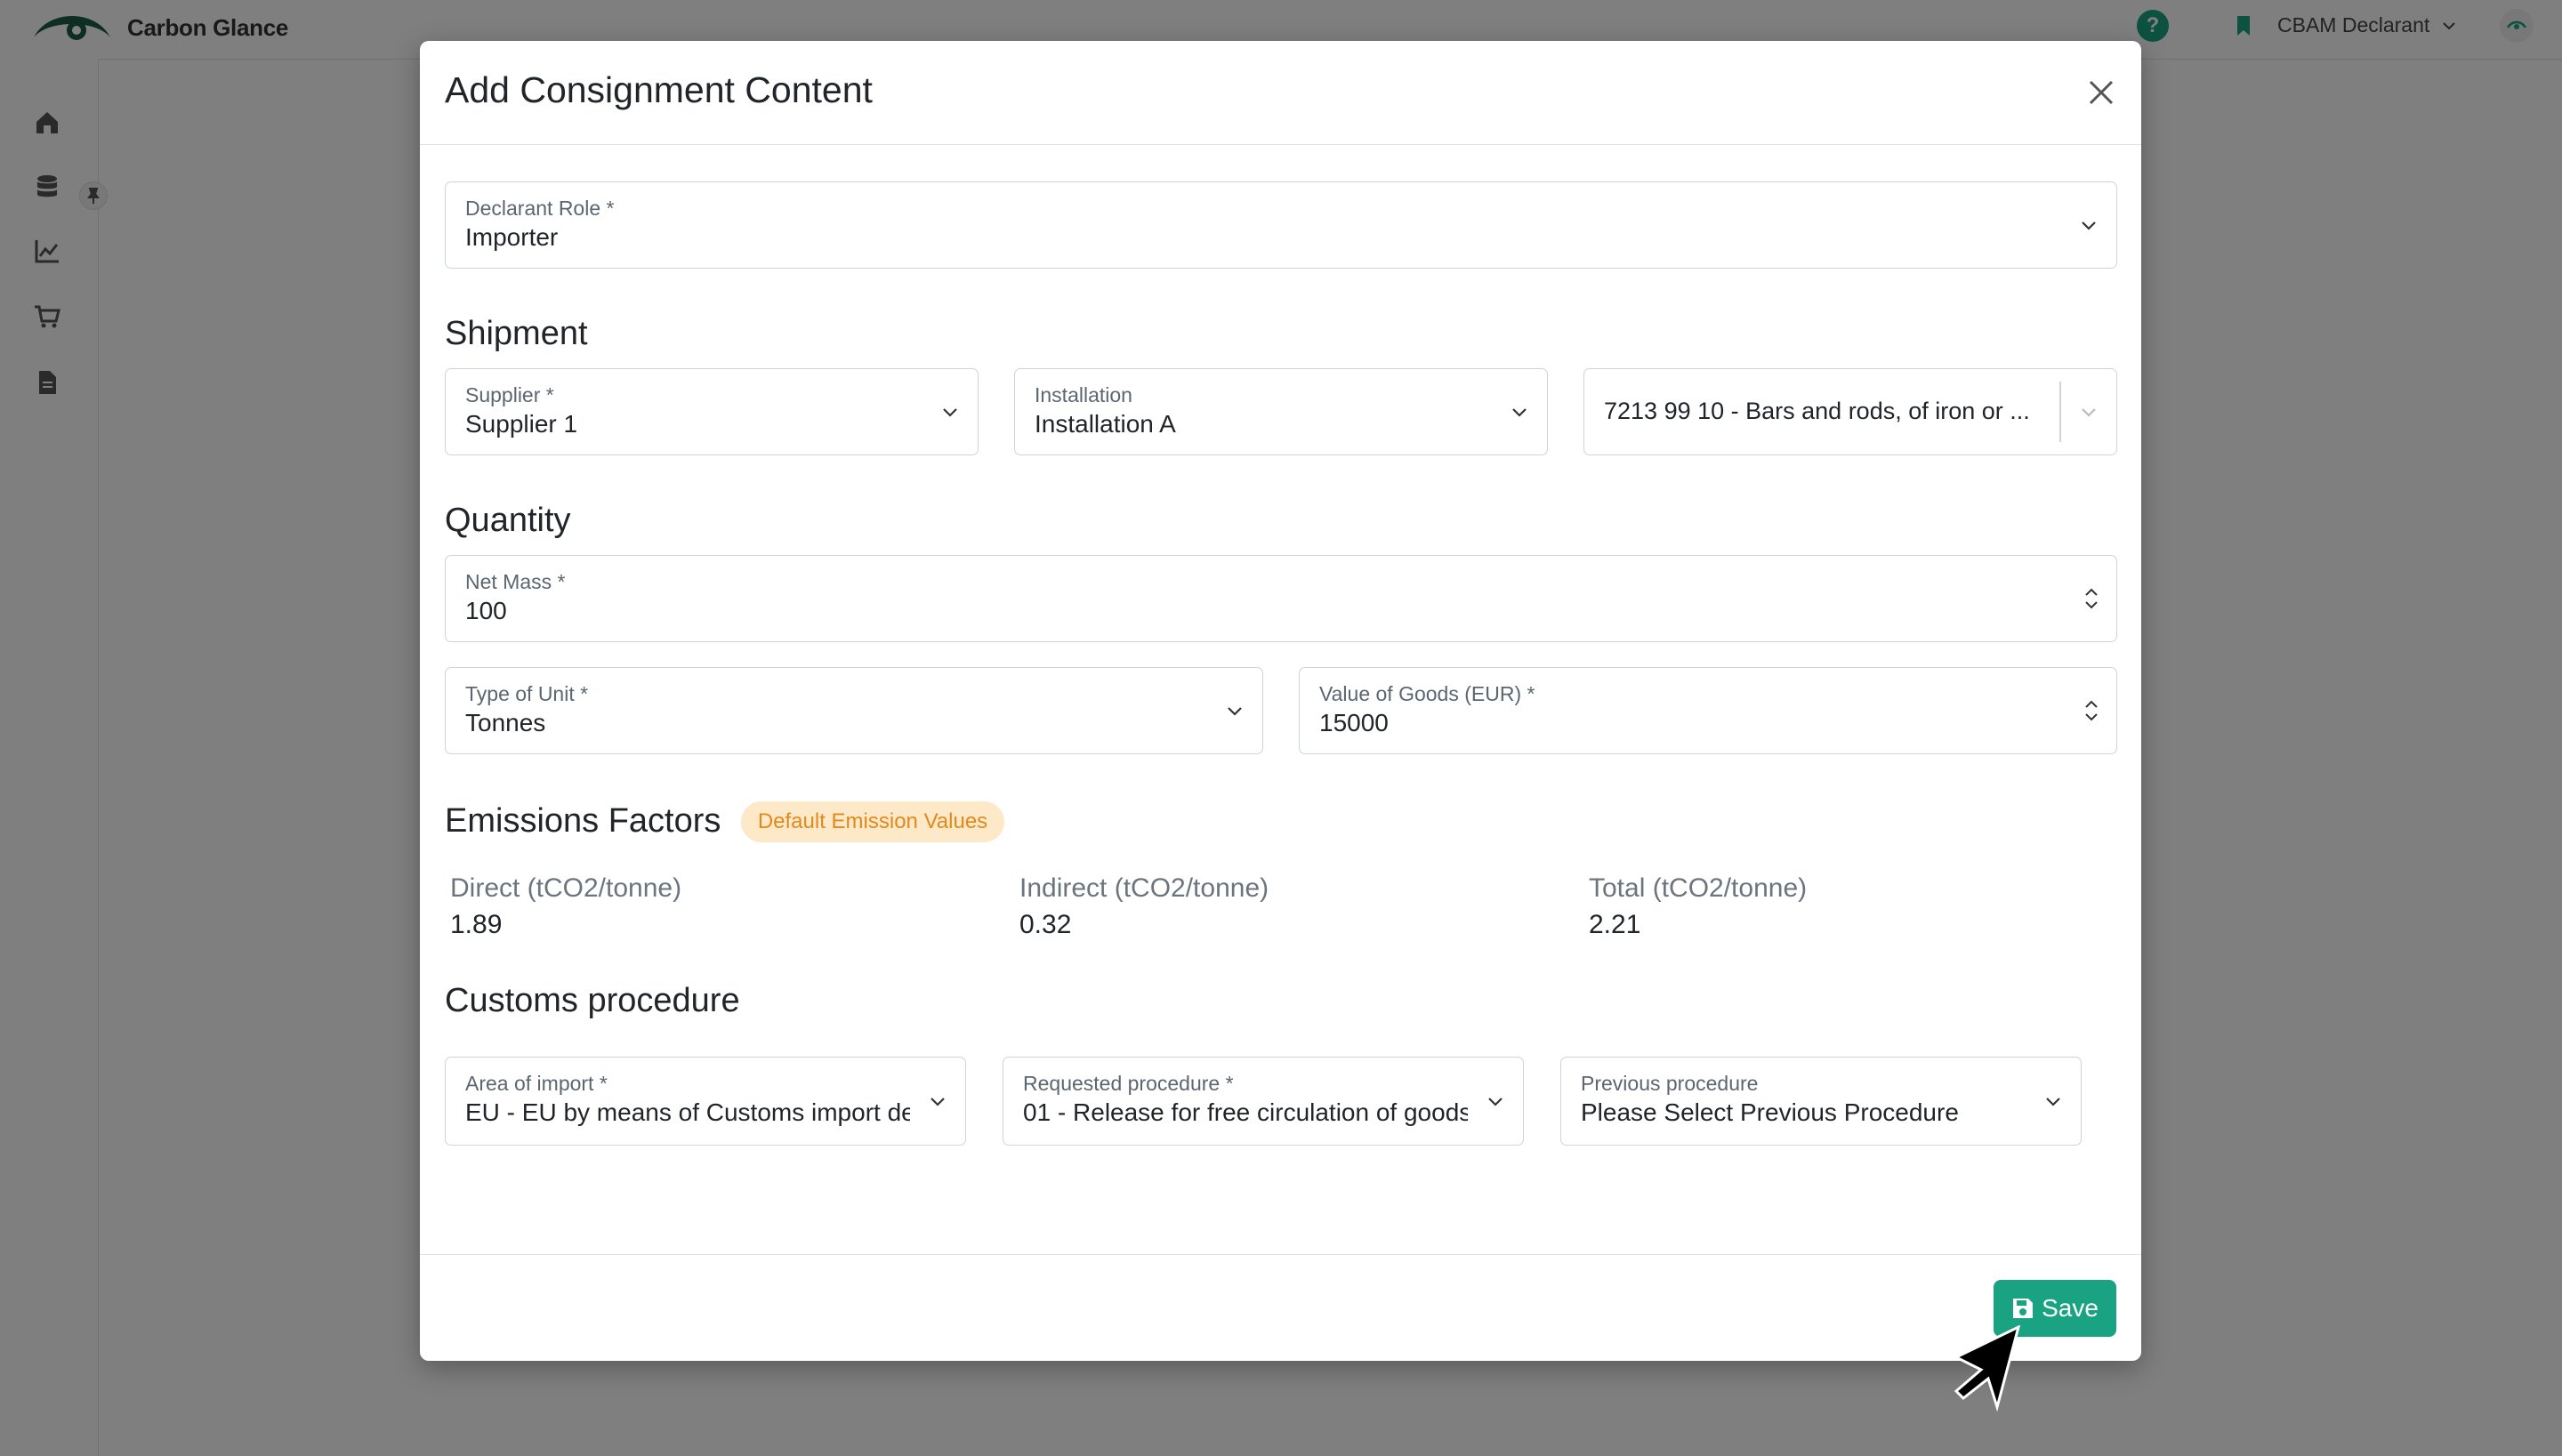  Describe the element at coordinates (512, 237) in the screenshot. I see `declarant-role-value: Importer` at that location.